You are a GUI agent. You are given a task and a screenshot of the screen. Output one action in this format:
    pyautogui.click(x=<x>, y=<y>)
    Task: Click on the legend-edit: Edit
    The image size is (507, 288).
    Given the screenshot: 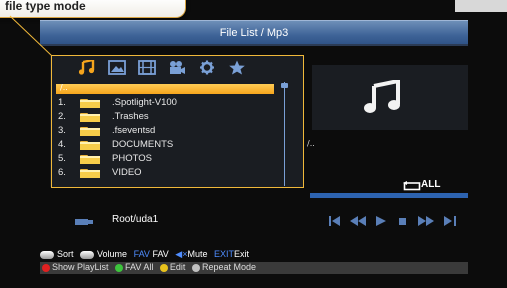 What is the action you would take?
    pyautogui.click(x=177, y=267)
    